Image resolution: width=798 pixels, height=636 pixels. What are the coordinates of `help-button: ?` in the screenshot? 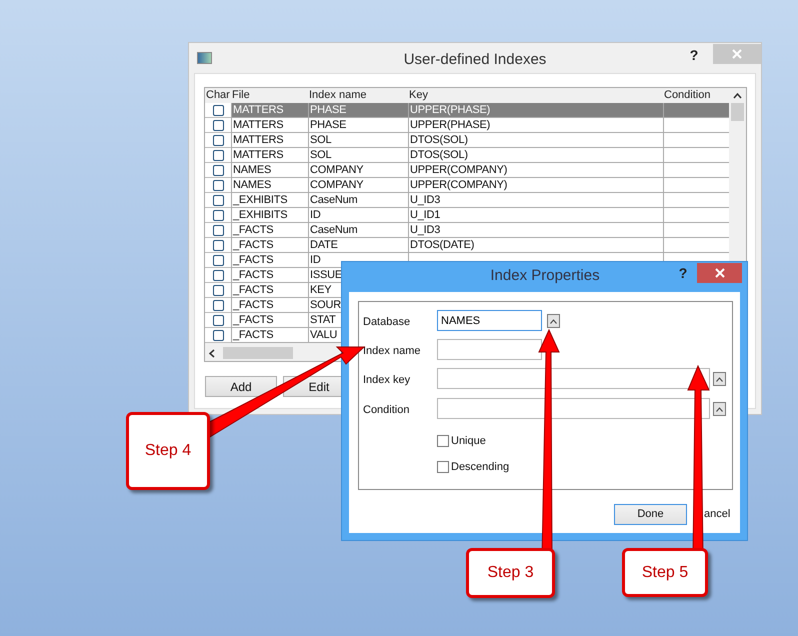 It's located at (694, 55).